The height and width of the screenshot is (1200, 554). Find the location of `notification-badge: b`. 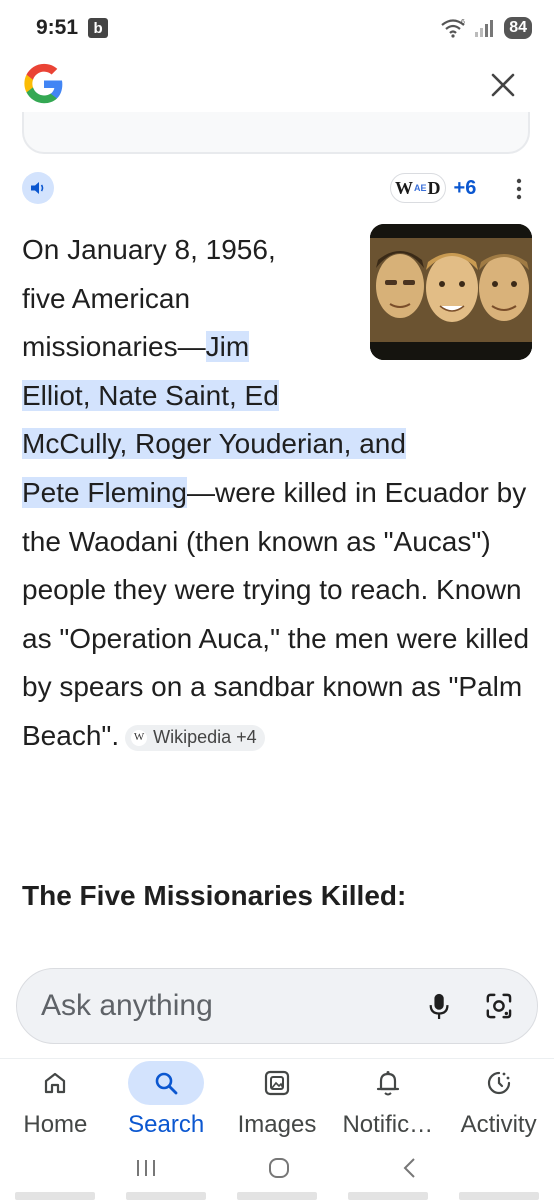

notification-badge: b is located at coordinates (98, 28).